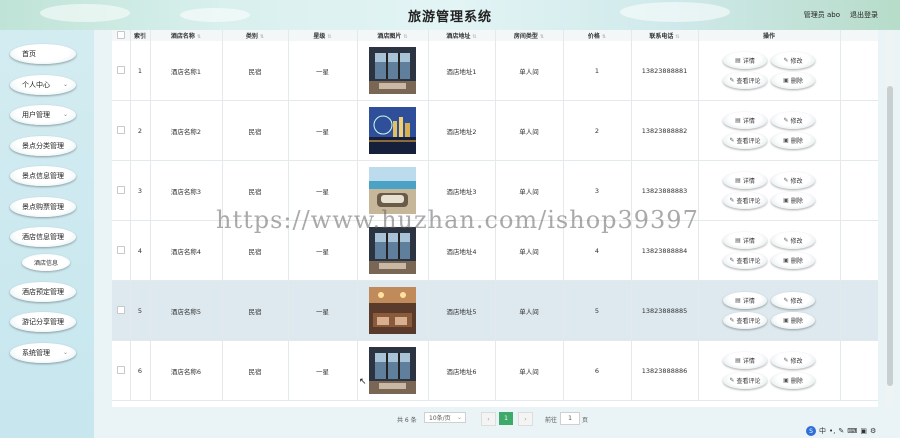 The width and height of the screenshot is (900, 438). I want to click on sidebar-item-personal-center: 个人中心 ⌄, so click(43, 85).